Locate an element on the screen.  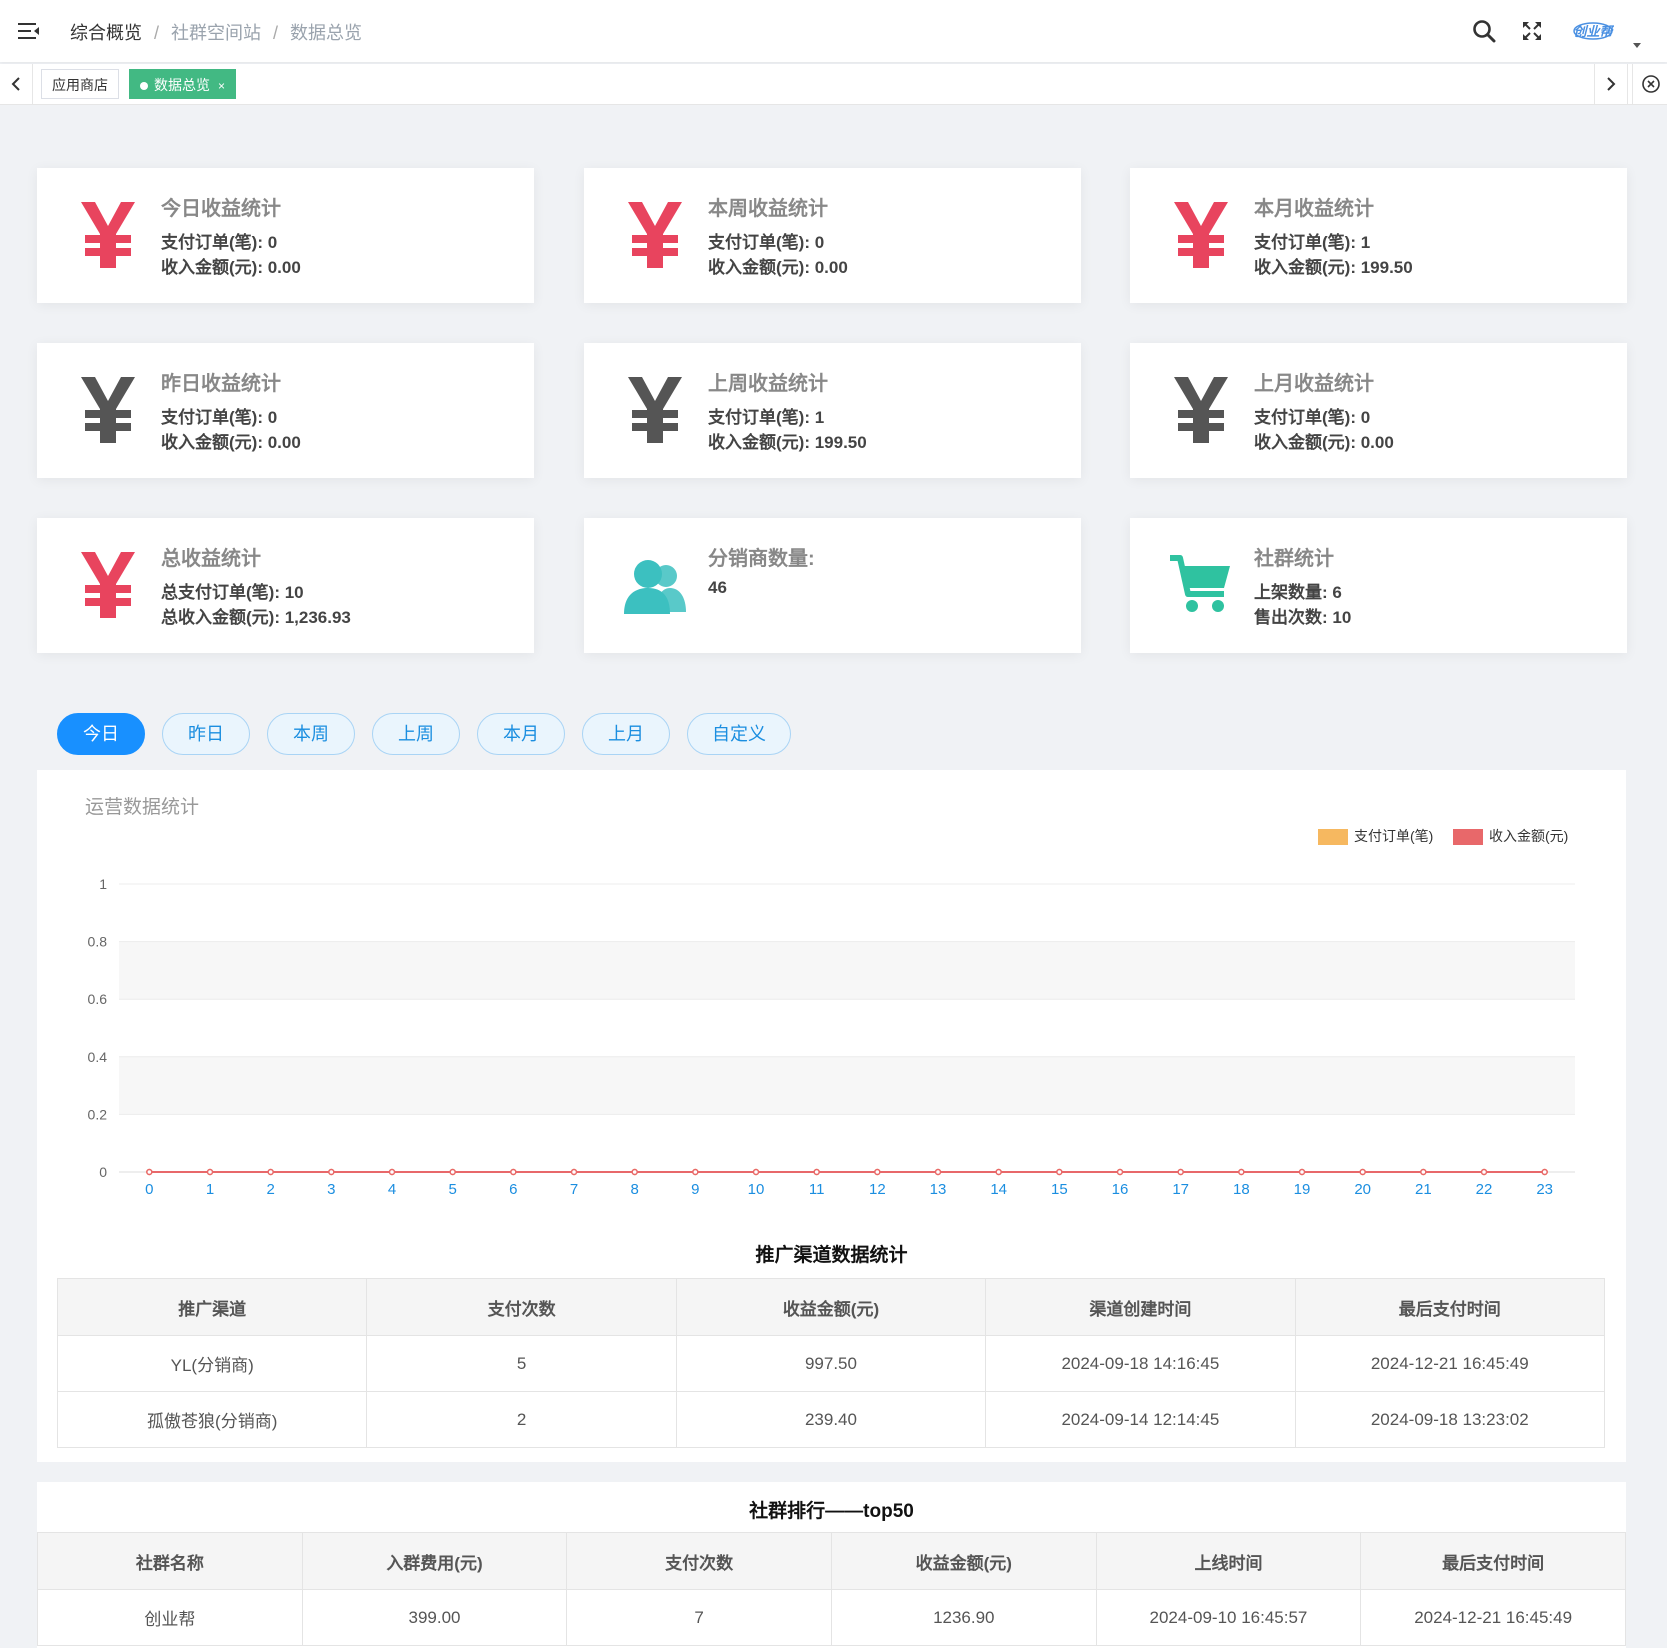
tab-app-store: 应用商店 is located at coordinates (80, 84).